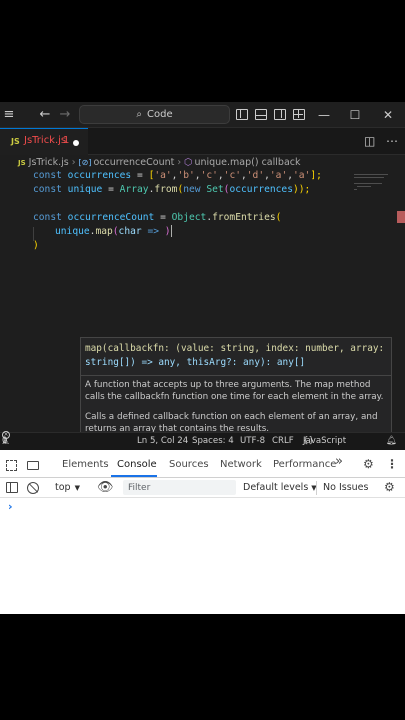  Describe the element at coordinates (33, 465) in the screenshot. I see `device-toolbar-icon` at that location.